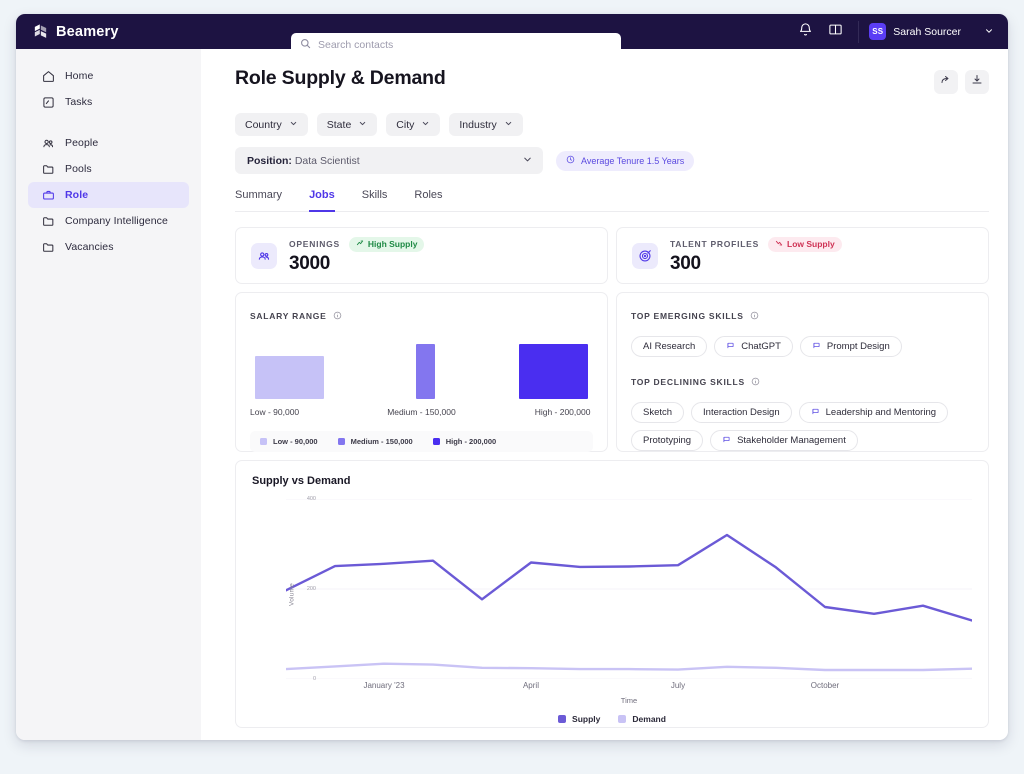 This screenshot has width=1024, height=774. What do you see at coordinates (779, 244) in the screenshot?
I see `trend-down-icon` at bounding box center [779, 244].